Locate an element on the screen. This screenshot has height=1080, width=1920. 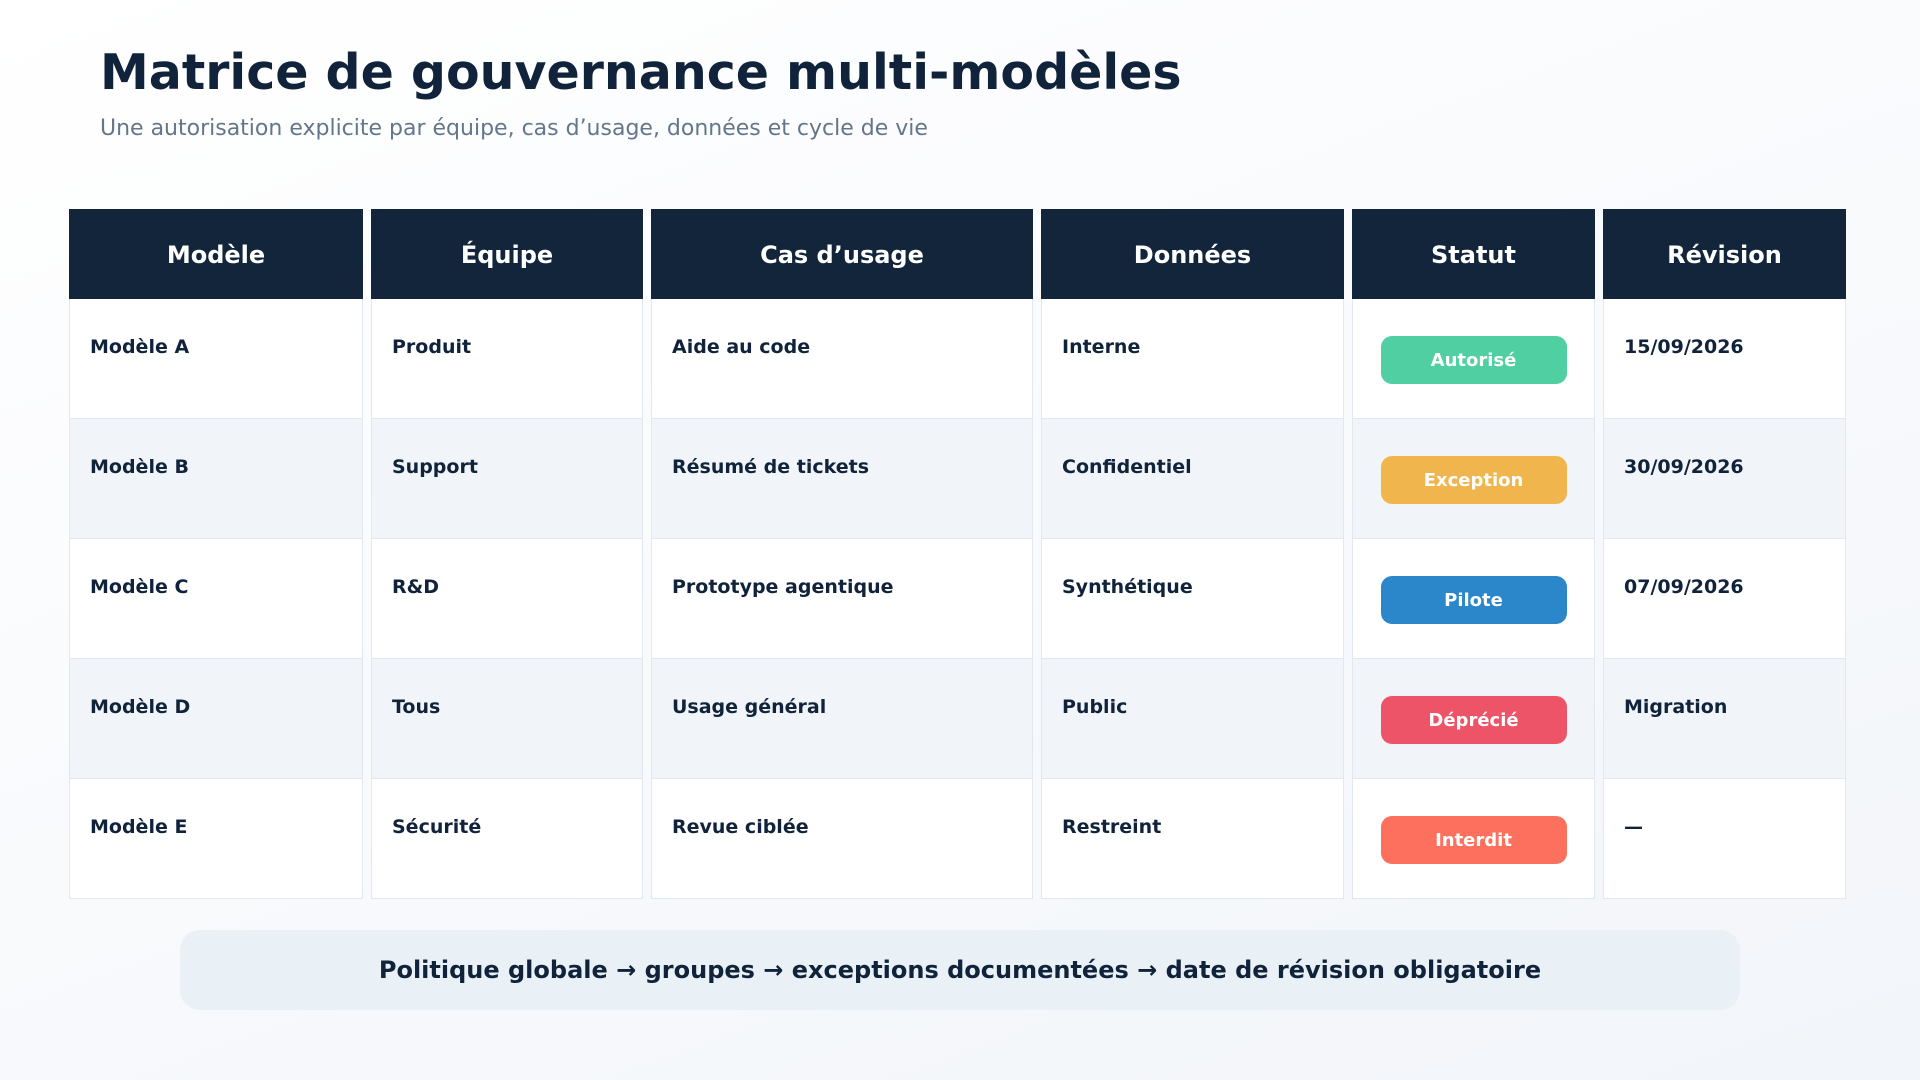
column-header-revision: Révision is located at coordinates (1724, 254).